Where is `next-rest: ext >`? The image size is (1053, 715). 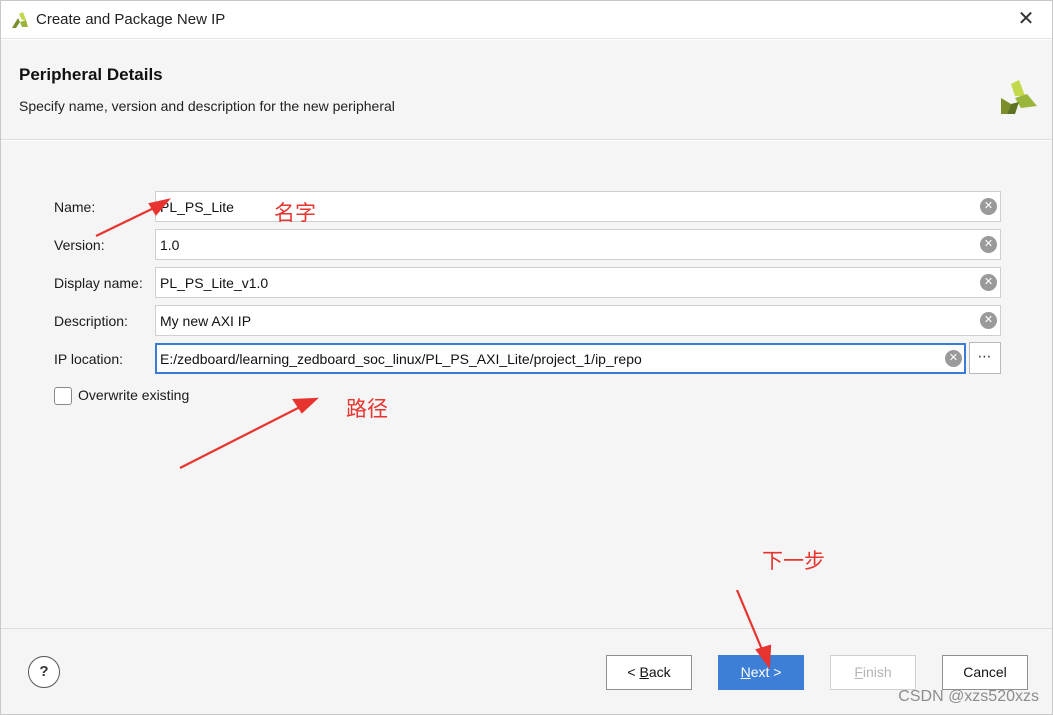 next-rest: ext > is located at coordinates (766, 672).